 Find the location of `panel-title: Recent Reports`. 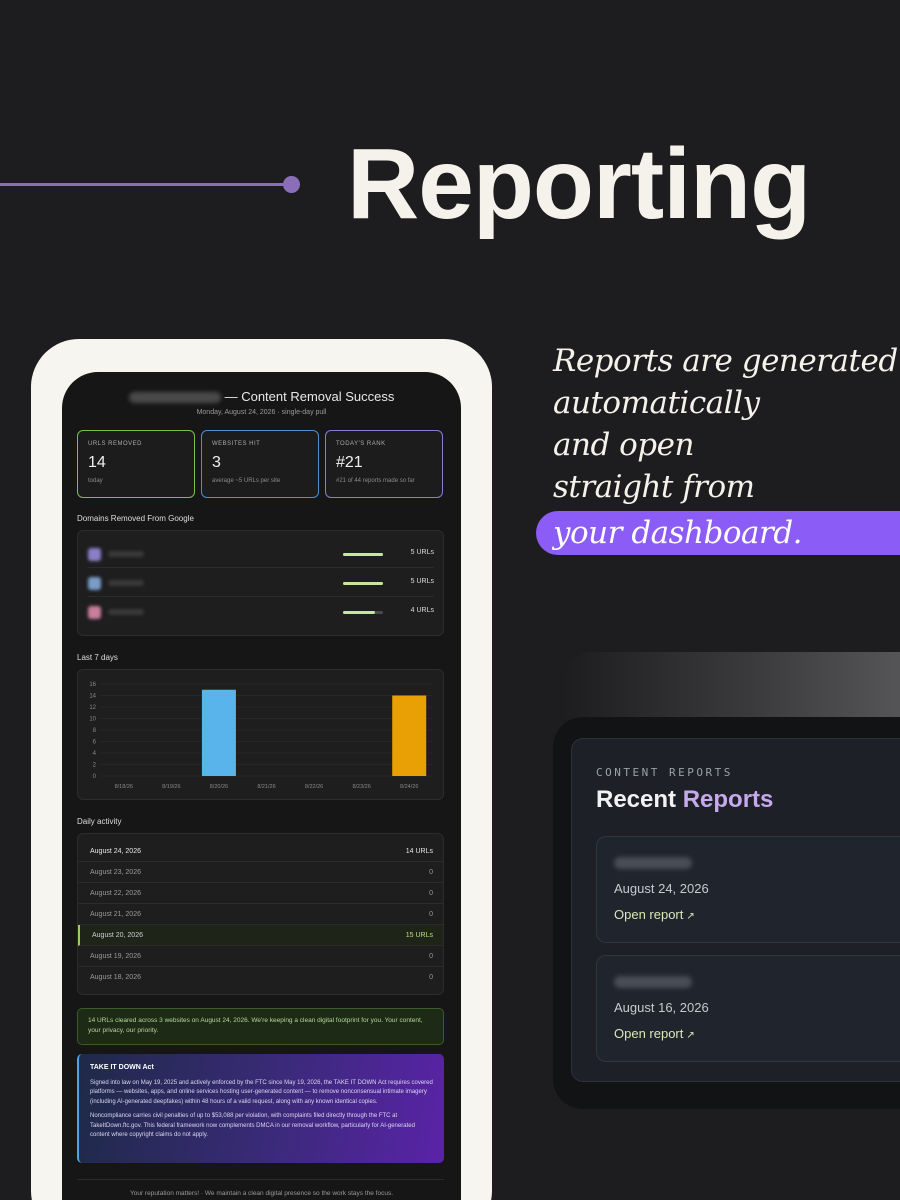

panel-title: Recent Reports is located at coordinates (685, 799).